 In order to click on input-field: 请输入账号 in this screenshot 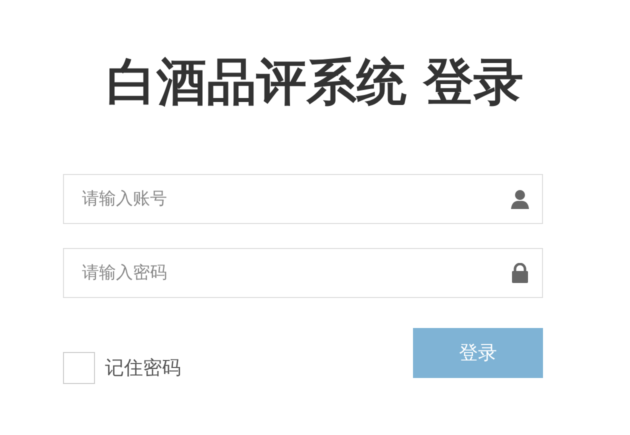, I will do `click(303, 199)`.